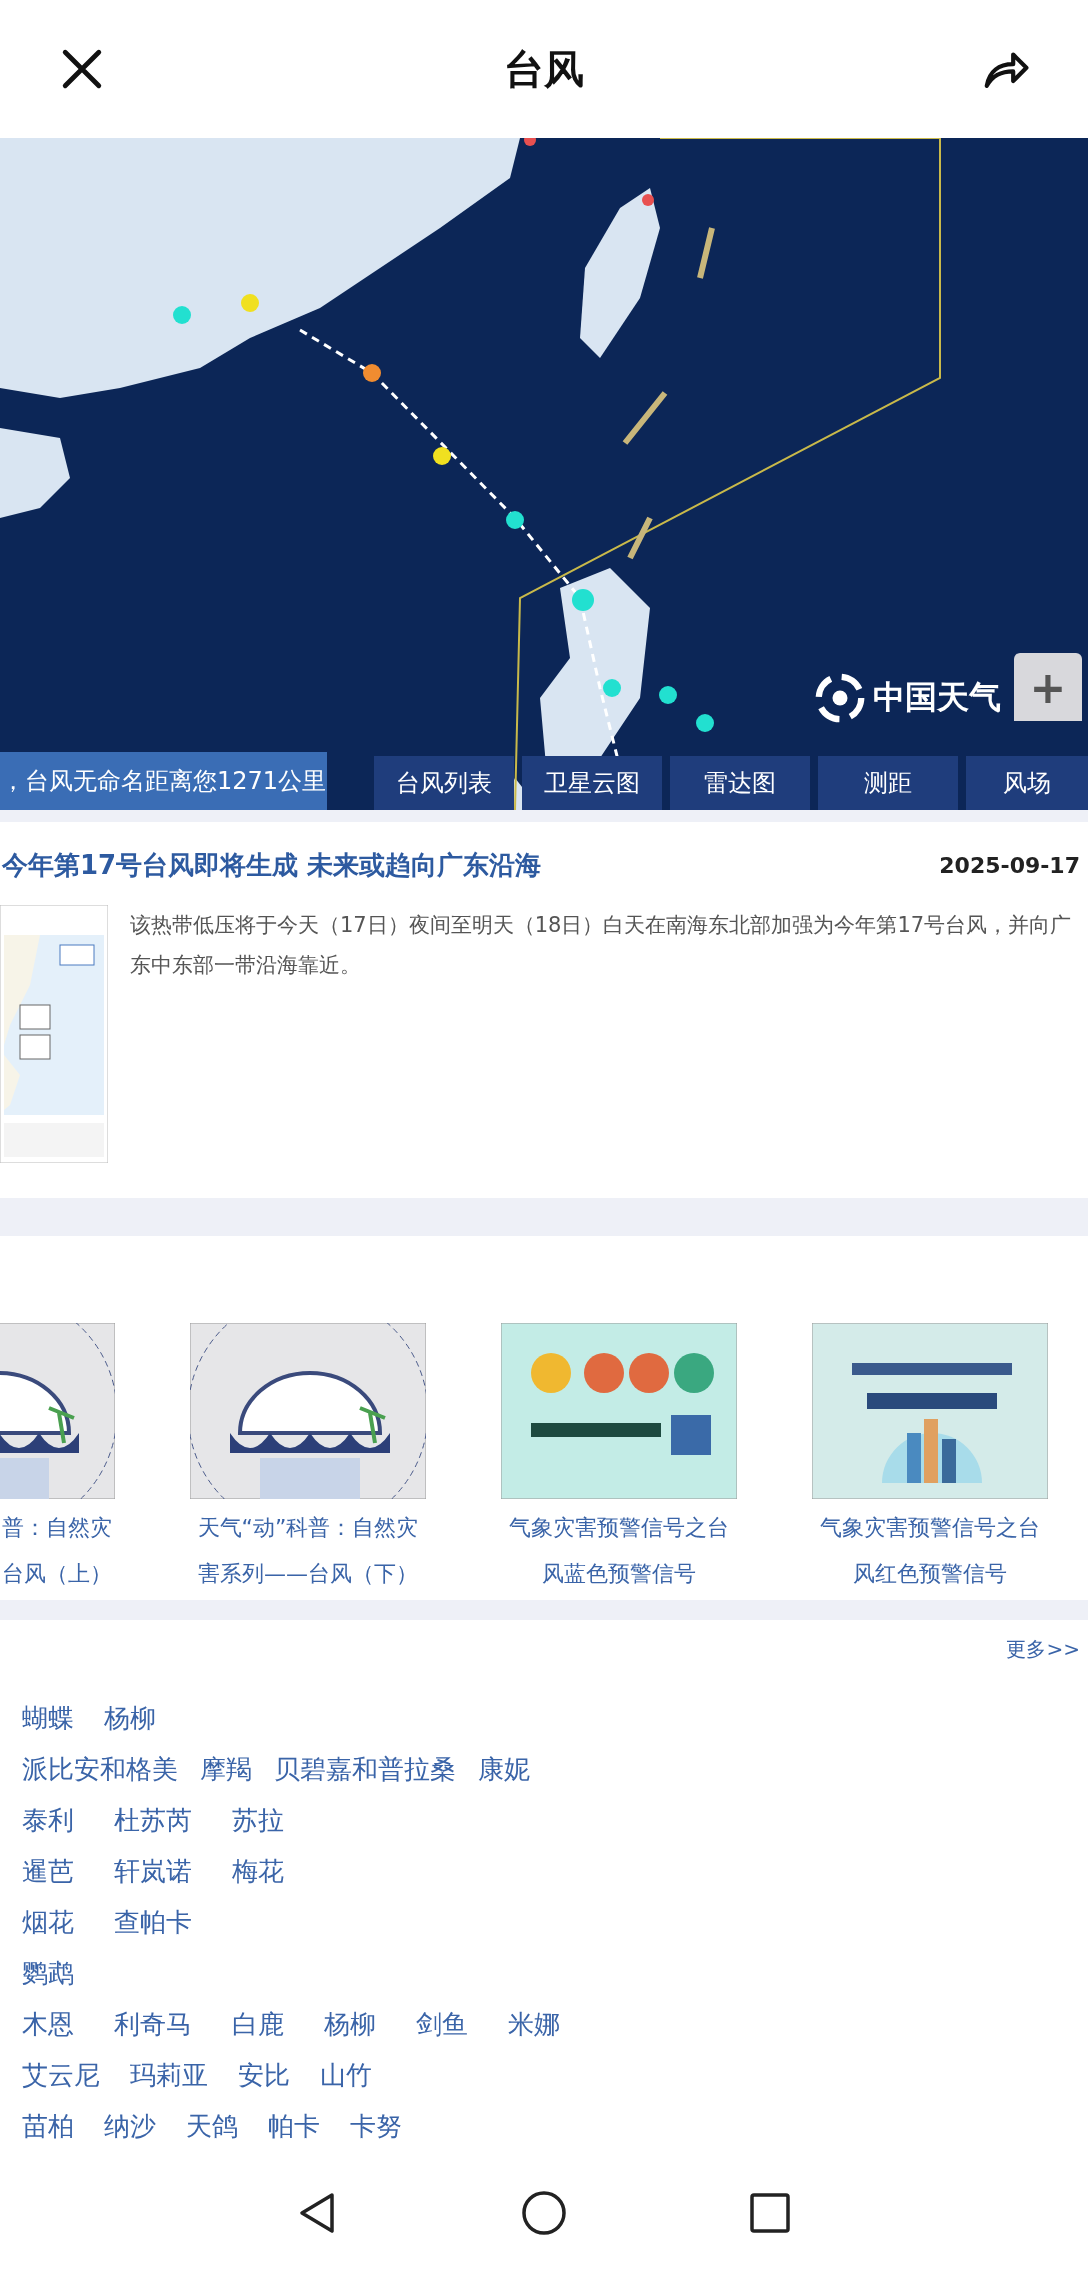  What do you see at coordinates (444, 783) in the screenshot?
I see `map-tab: 台风列表` at bounding box center [444, 783].